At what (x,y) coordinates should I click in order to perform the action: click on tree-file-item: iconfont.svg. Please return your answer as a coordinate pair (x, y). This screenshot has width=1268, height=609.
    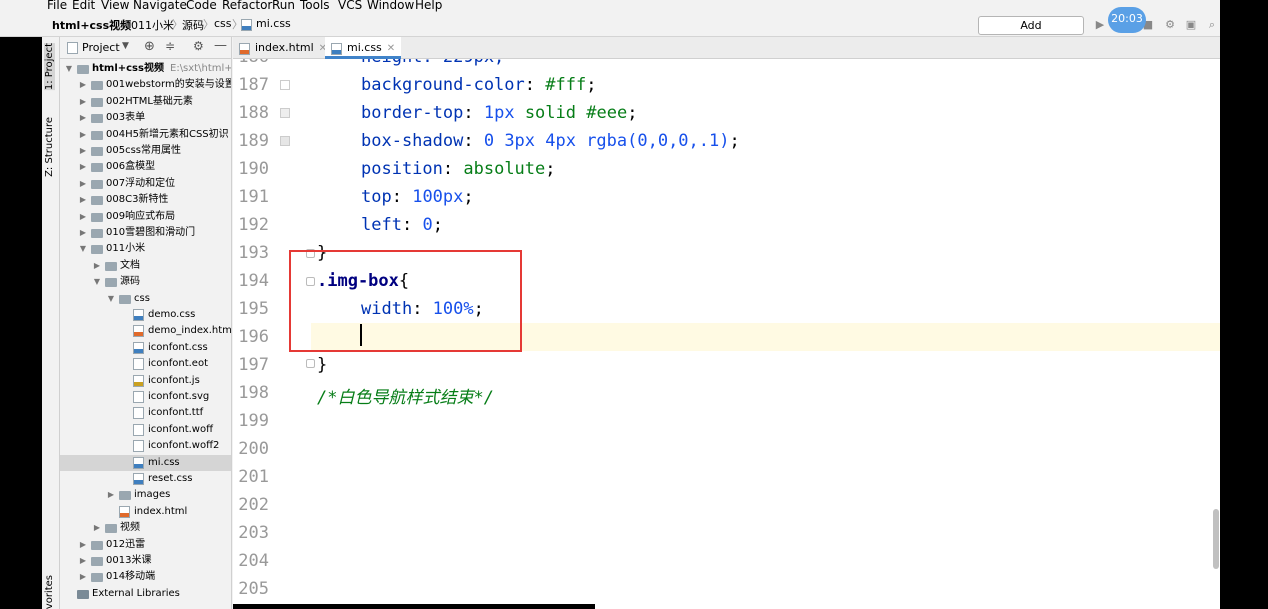
    Looking at the image, I should click on (145, 397).